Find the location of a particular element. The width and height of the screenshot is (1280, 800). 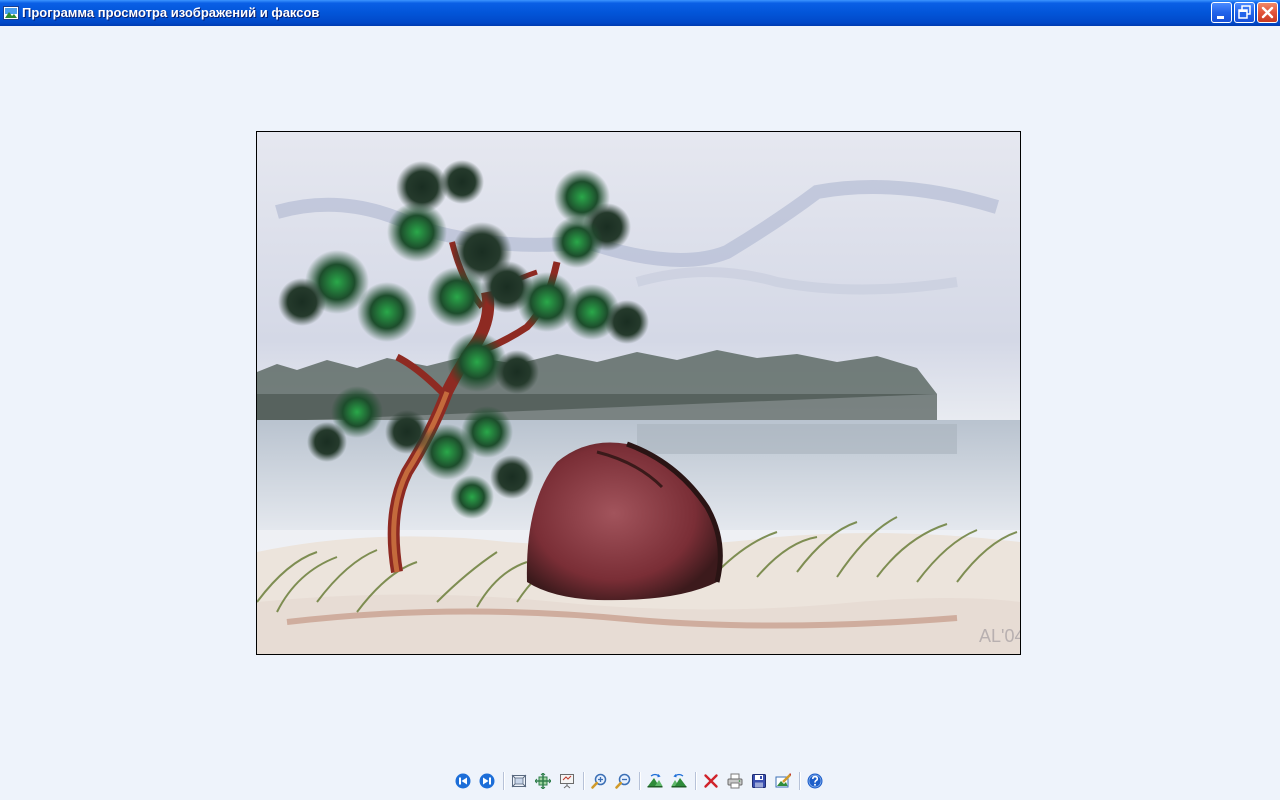

next-image-icon is located at coordinates (487, 781).